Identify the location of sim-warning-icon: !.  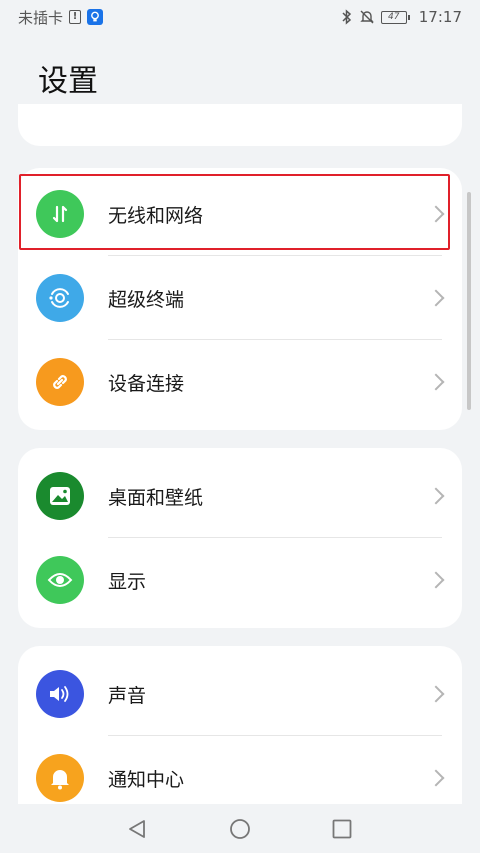
(75, 17).